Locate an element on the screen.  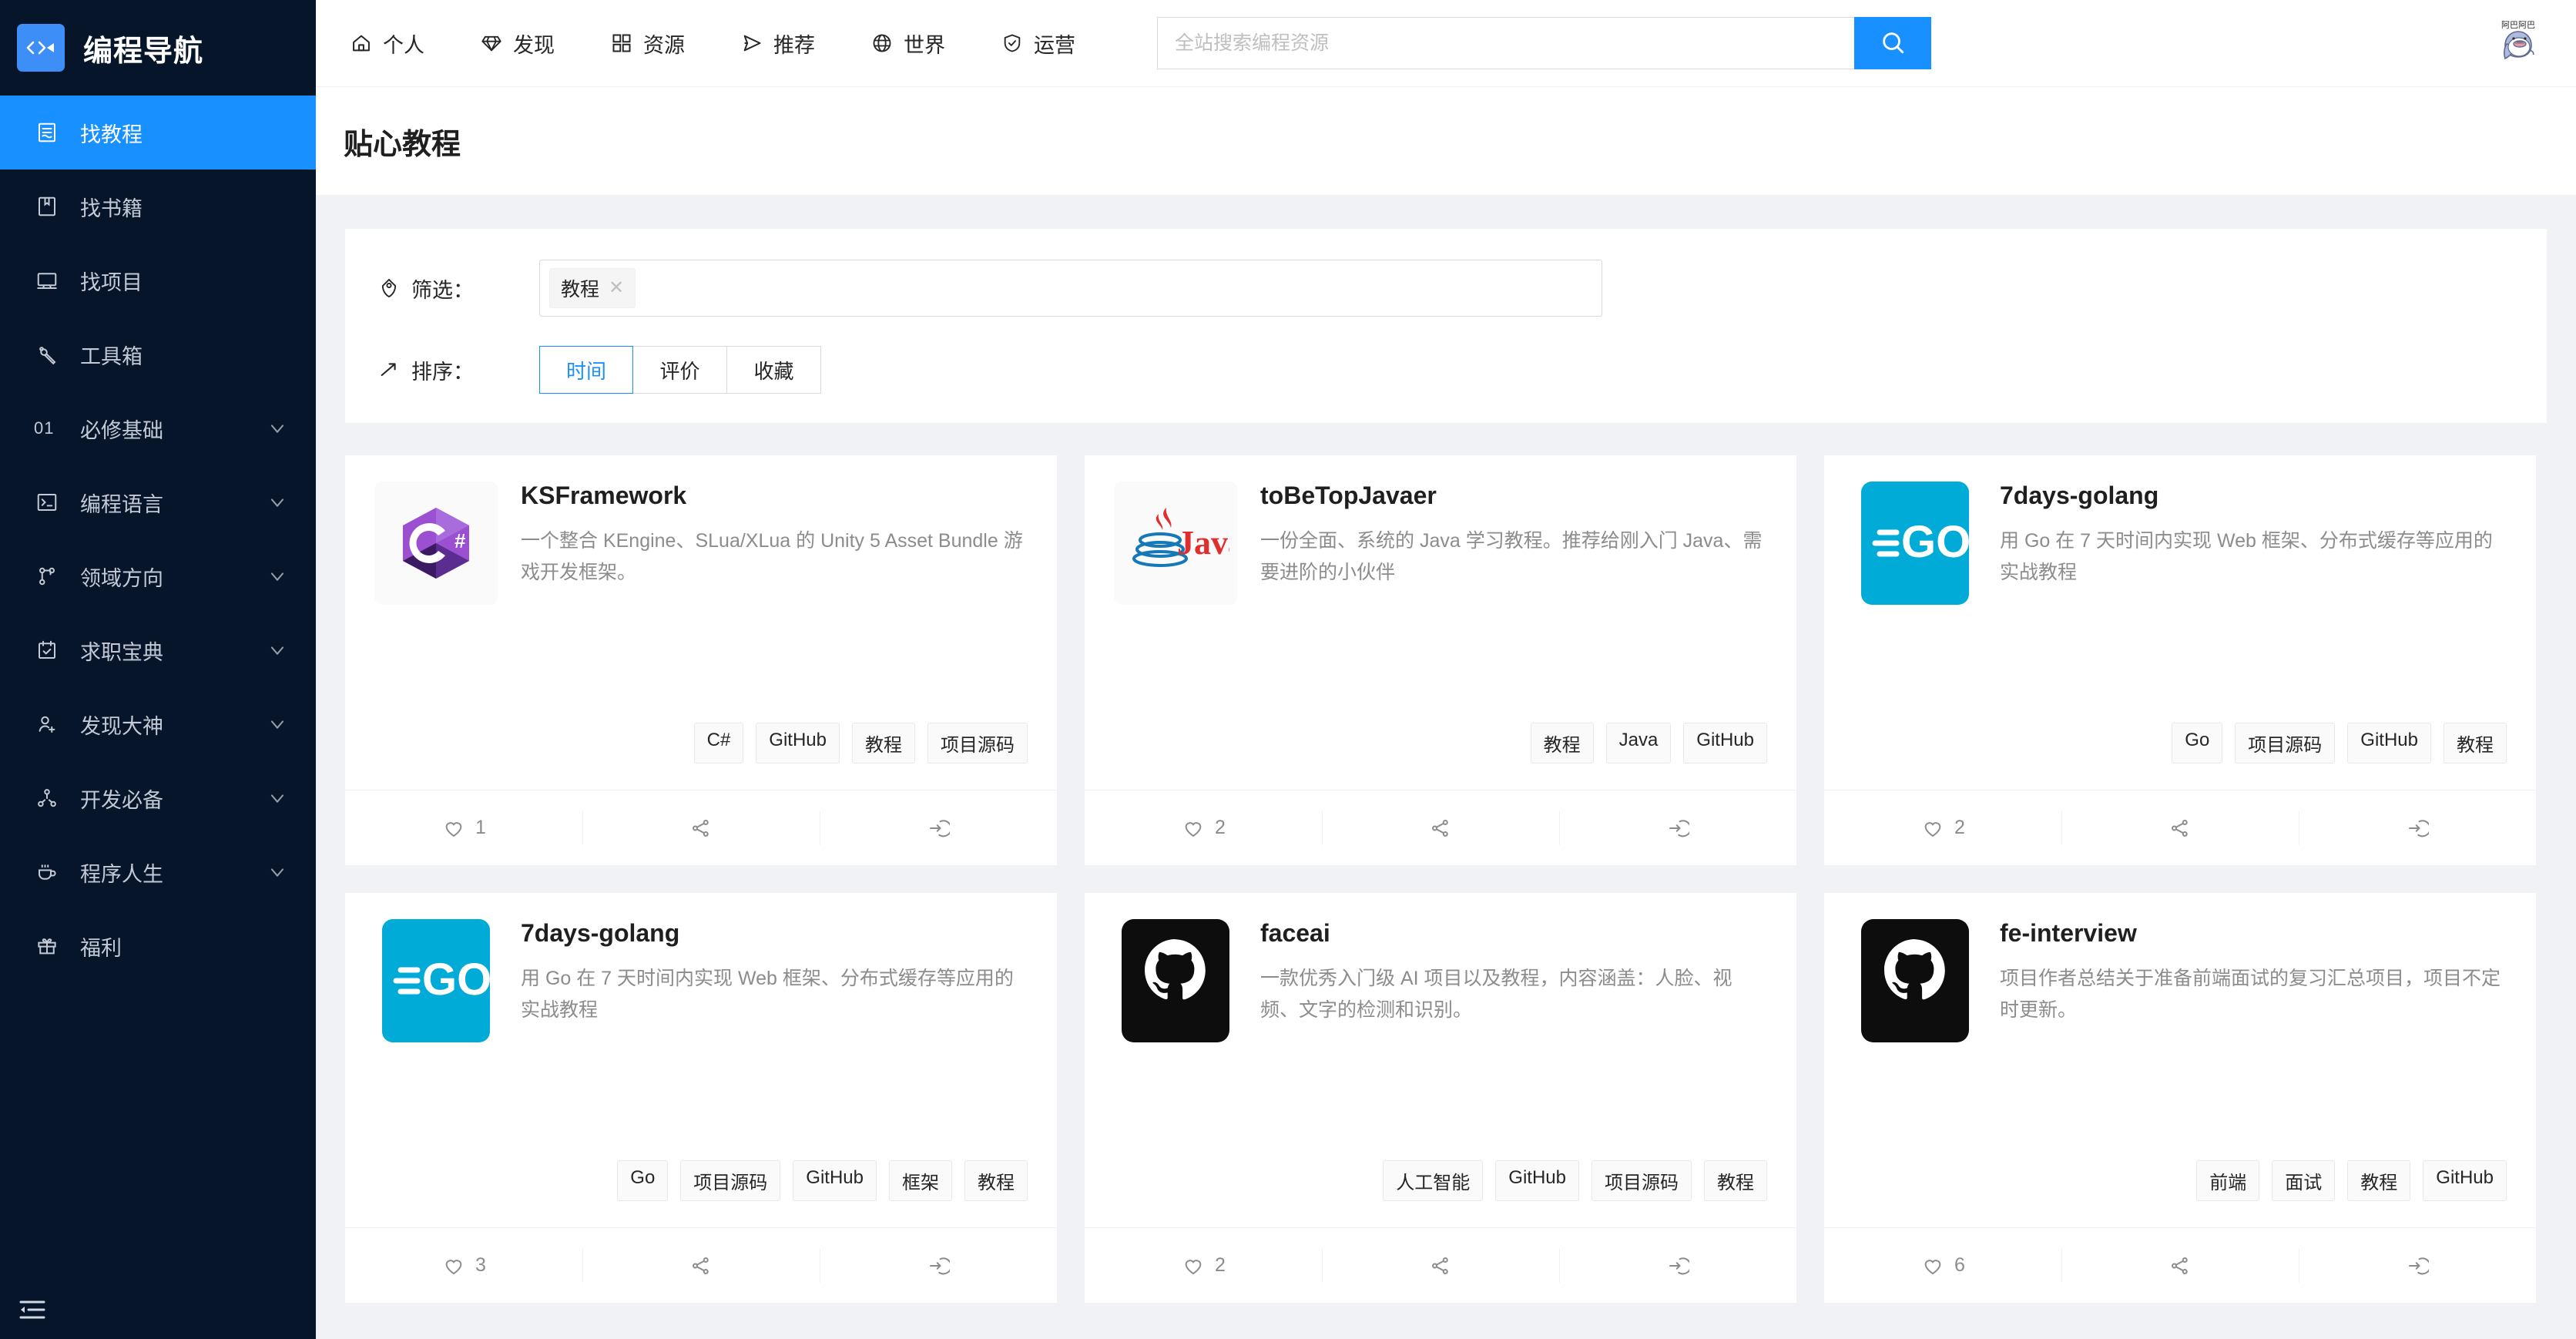
csharp-logo-icon: # is located at coordinates (436, 543).